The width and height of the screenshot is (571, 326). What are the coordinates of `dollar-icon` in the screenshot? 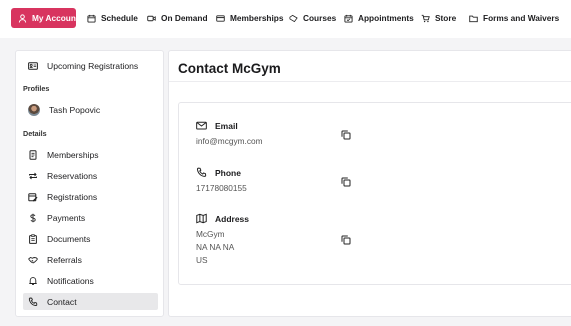 It's located at (33, 217).